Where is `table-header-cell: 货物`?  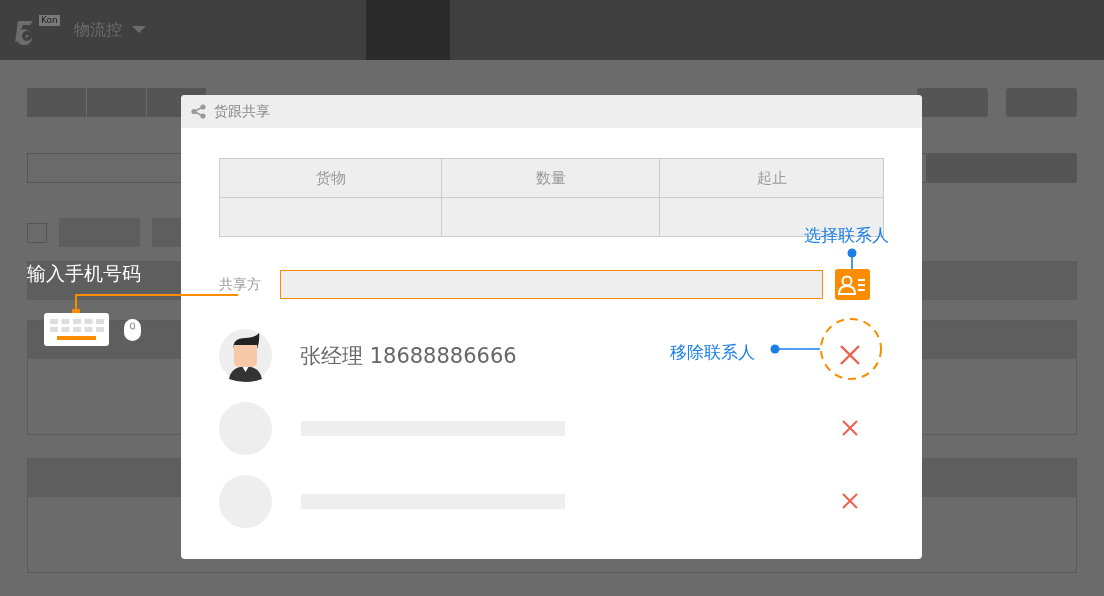 table-header-cell: 货物 is located at coordinates (331, 178).